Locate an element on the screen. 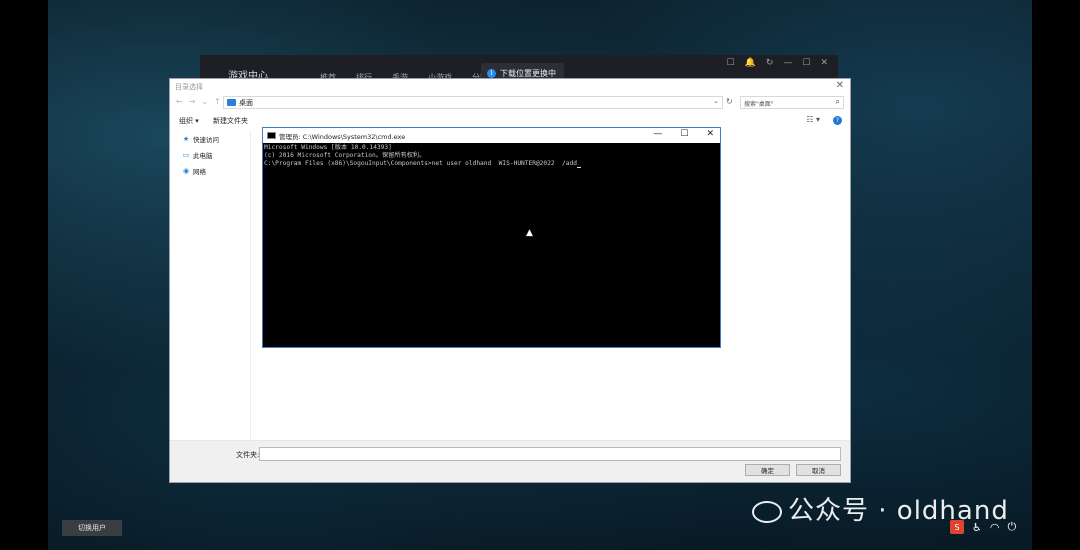 The width and height of the screenshot is (1080, 550). organize-menu: 组织 ▾ is located at coordinates (189, 121).